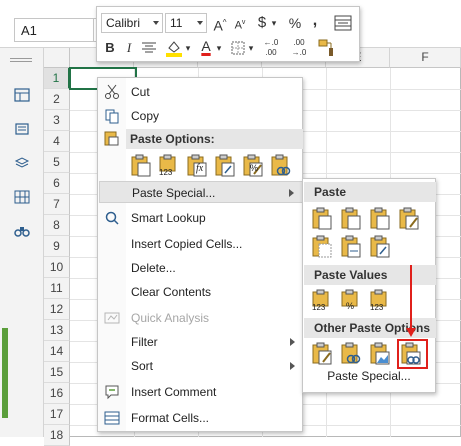  What do you see at coordinates (243, 22) in the screenshot?
I see `caret-down-icon: v` at bounding box center [243, 22].